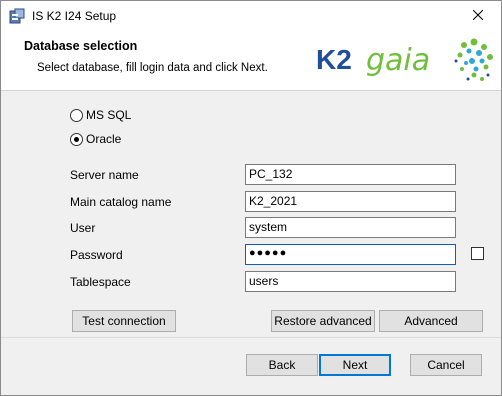  Describe the element at coordinates (431, 321) in the screenshot. I see `advanced-button: Advanced` at that location.